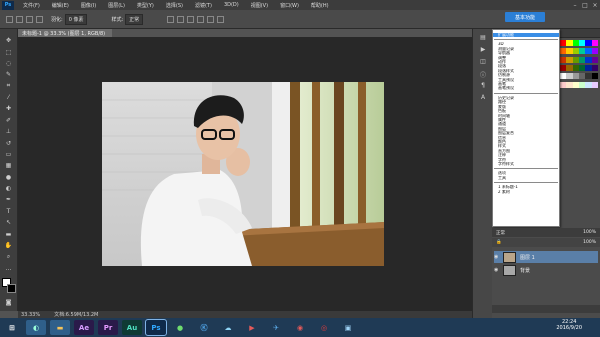  I want to click on history-panel-icon: ▤, so click(483, 37).